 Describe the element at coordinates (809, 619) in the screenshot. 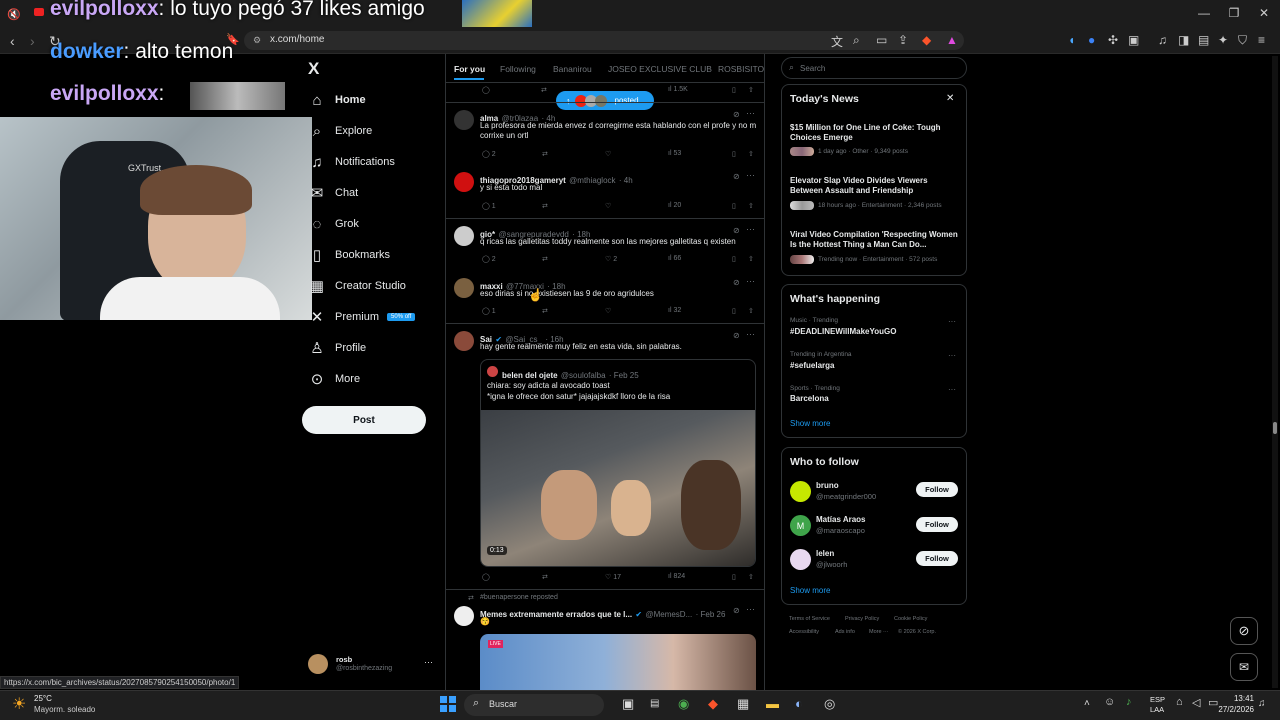

I see `footer-link: Terms of Service` at that location.